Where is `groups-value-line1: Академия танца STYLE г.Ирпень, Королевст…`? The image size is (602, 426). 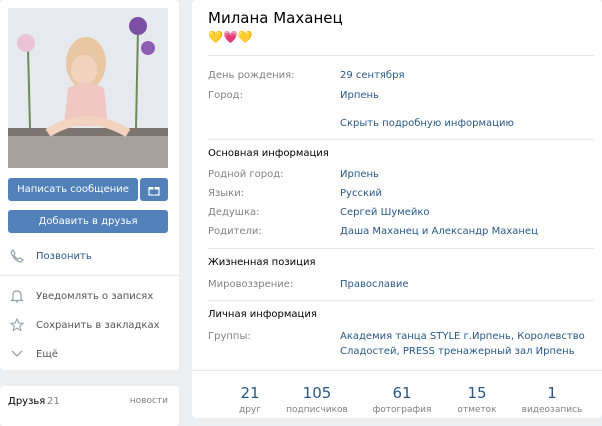 groups-value-line1: Академия танца STYLE г.Ирпень, Королевст… is located at coordinates (462, 336).